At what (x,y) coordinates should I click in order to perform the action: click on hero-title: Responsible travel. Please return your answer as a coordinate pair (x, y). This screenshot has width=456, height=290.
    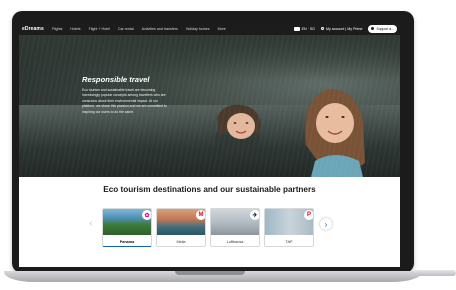
    Looking at the image, I should click on (116, 79).